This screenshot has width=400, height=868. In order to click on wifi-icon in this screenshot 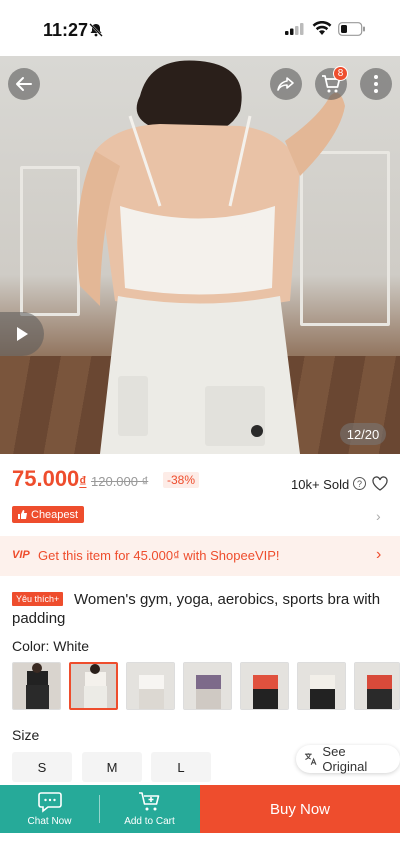, I will do `click(322, 28)`.